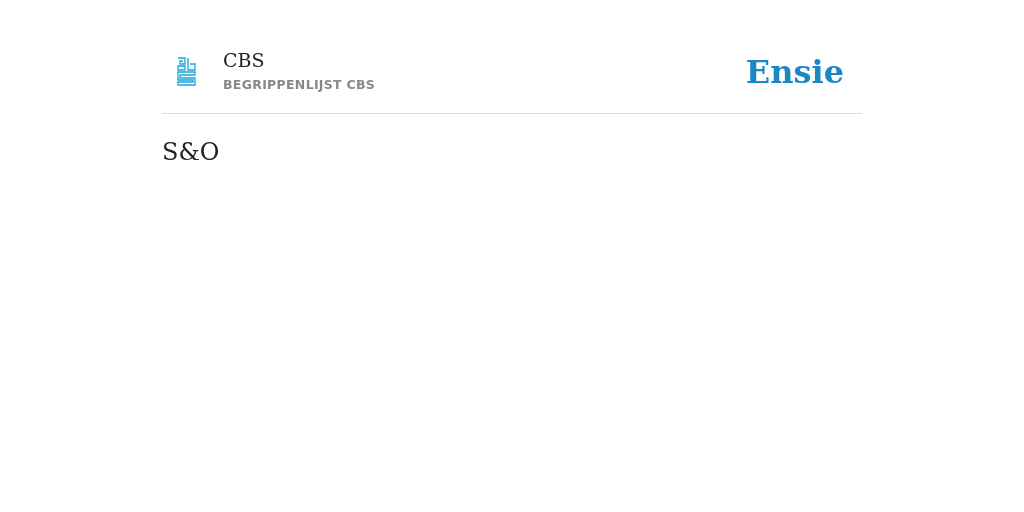  Describe the element at coordinates (186, 71) in the screenshot. I see `logo-icon` at that location.